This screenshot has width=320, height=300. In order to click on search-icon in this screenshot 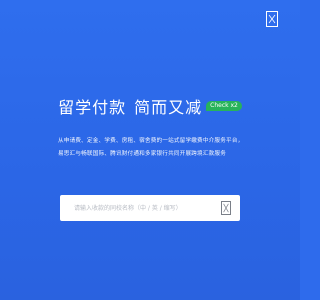, I will do `click(226, 208)`.